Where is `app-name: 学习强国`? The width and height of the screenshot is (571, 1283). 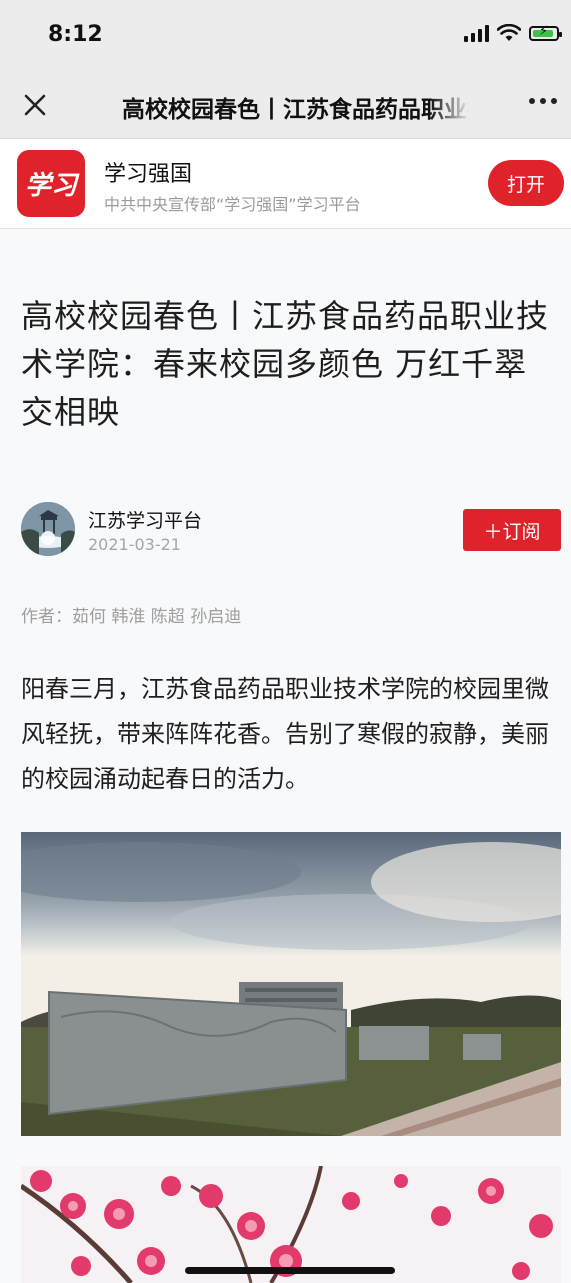
app-name: 学习强国 is located at coordinates (148, 174).